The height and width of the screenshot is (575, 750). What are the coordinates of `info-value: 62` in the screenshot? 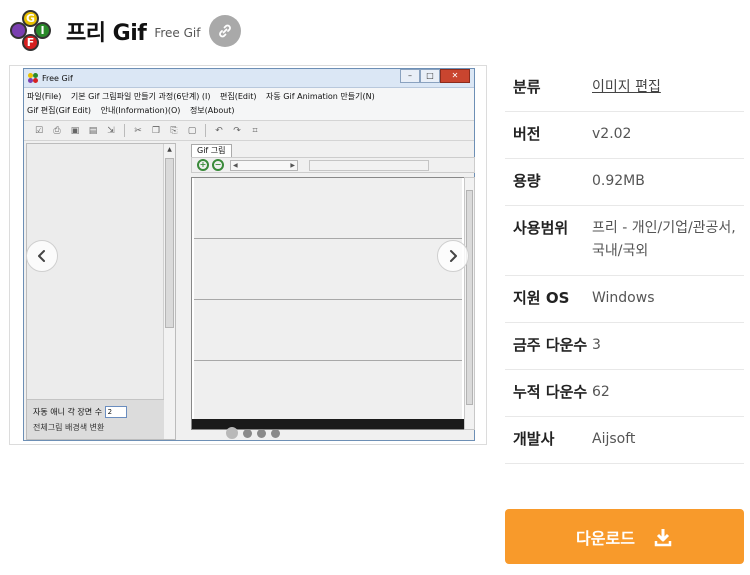 It's located at (601, 392).